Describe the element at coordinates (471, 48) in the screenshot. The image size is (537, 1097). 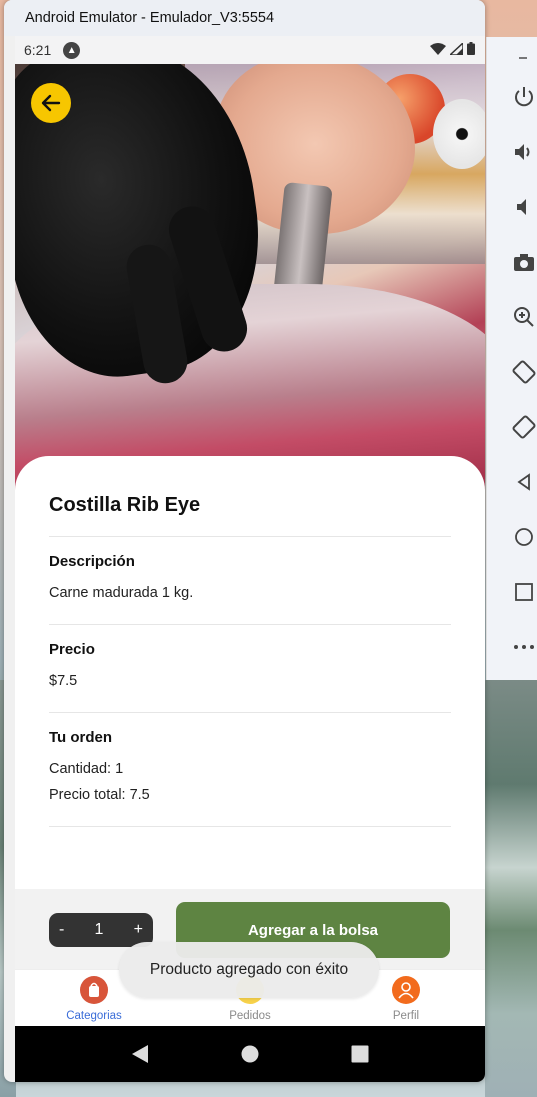
I see `battery-icon` at that location.